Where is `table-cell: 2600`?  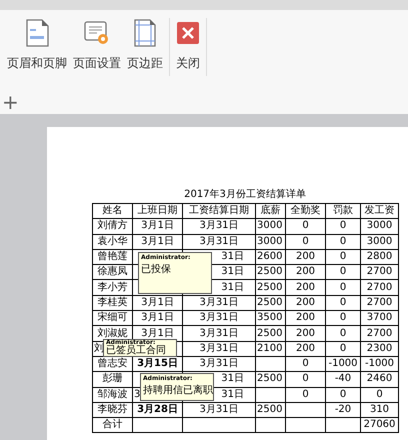 table-cell: 2600 is located at coordinates (270, 256).